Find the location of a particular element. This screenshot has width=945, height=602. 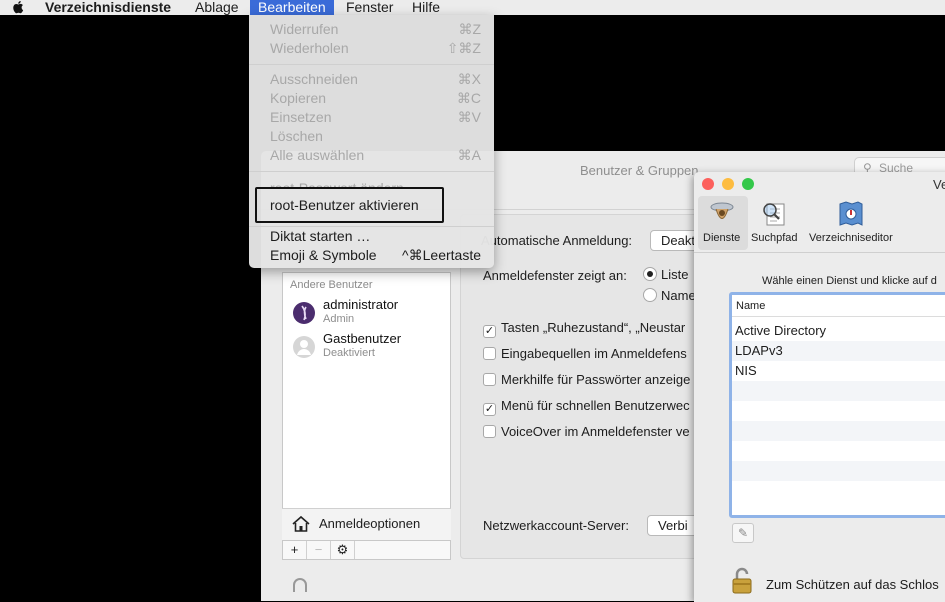

toolbar-divider is located at coordinates (819, 252).